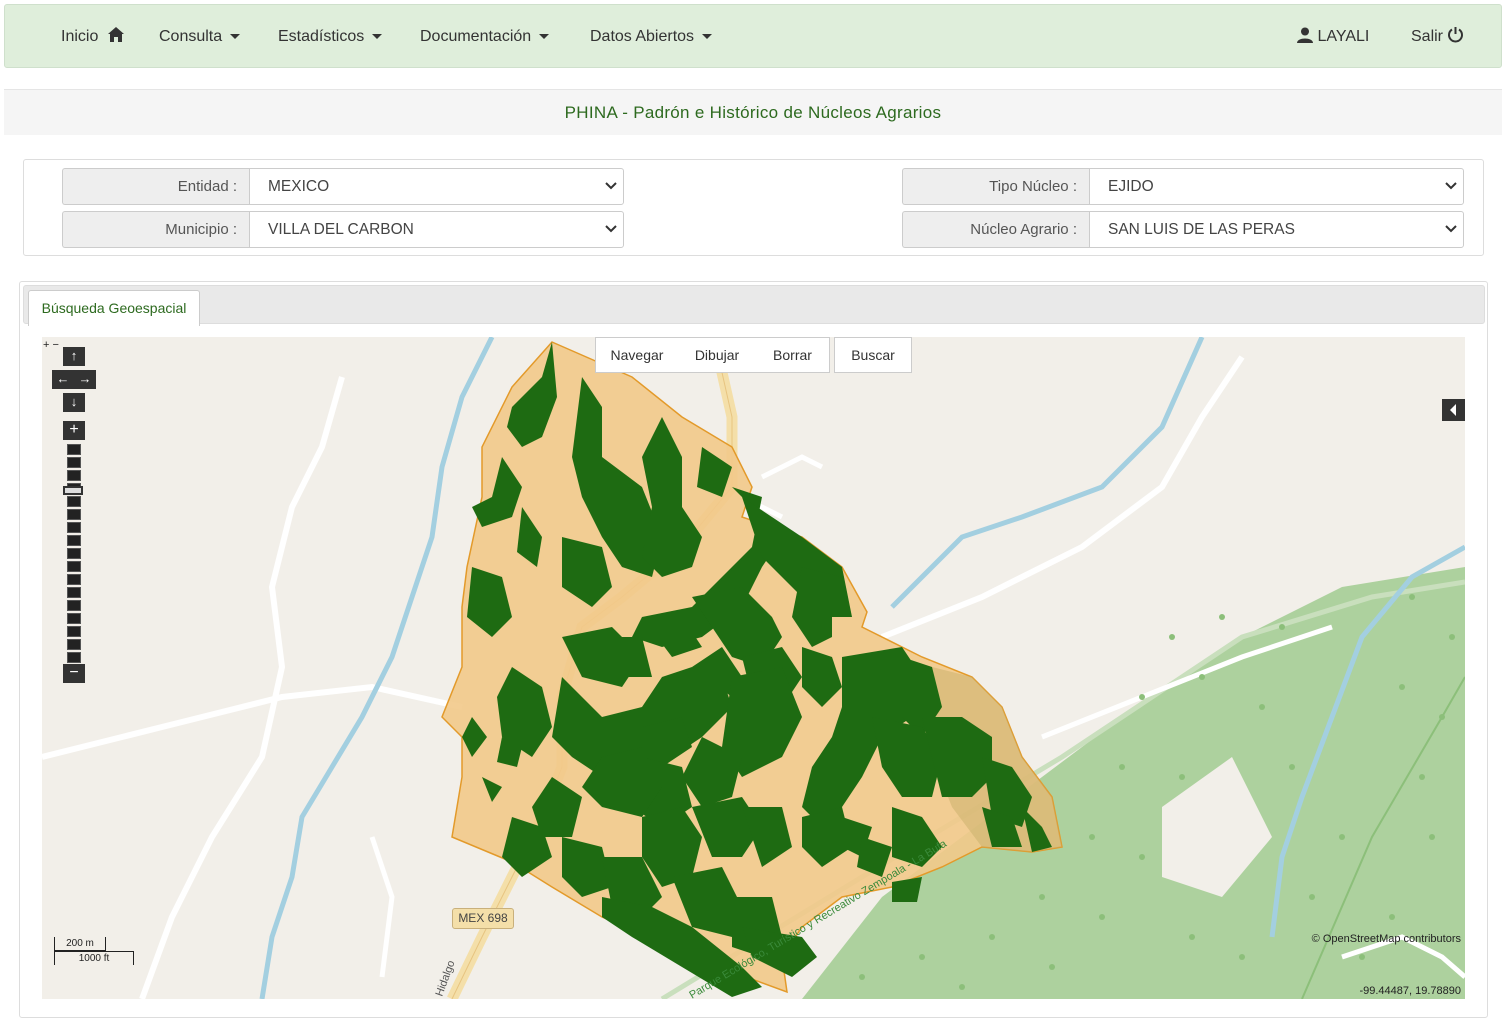 This screenshot has width=1502, height=1027. I want to click on nav-documentacion-label: Documentación, so click(476, 36).